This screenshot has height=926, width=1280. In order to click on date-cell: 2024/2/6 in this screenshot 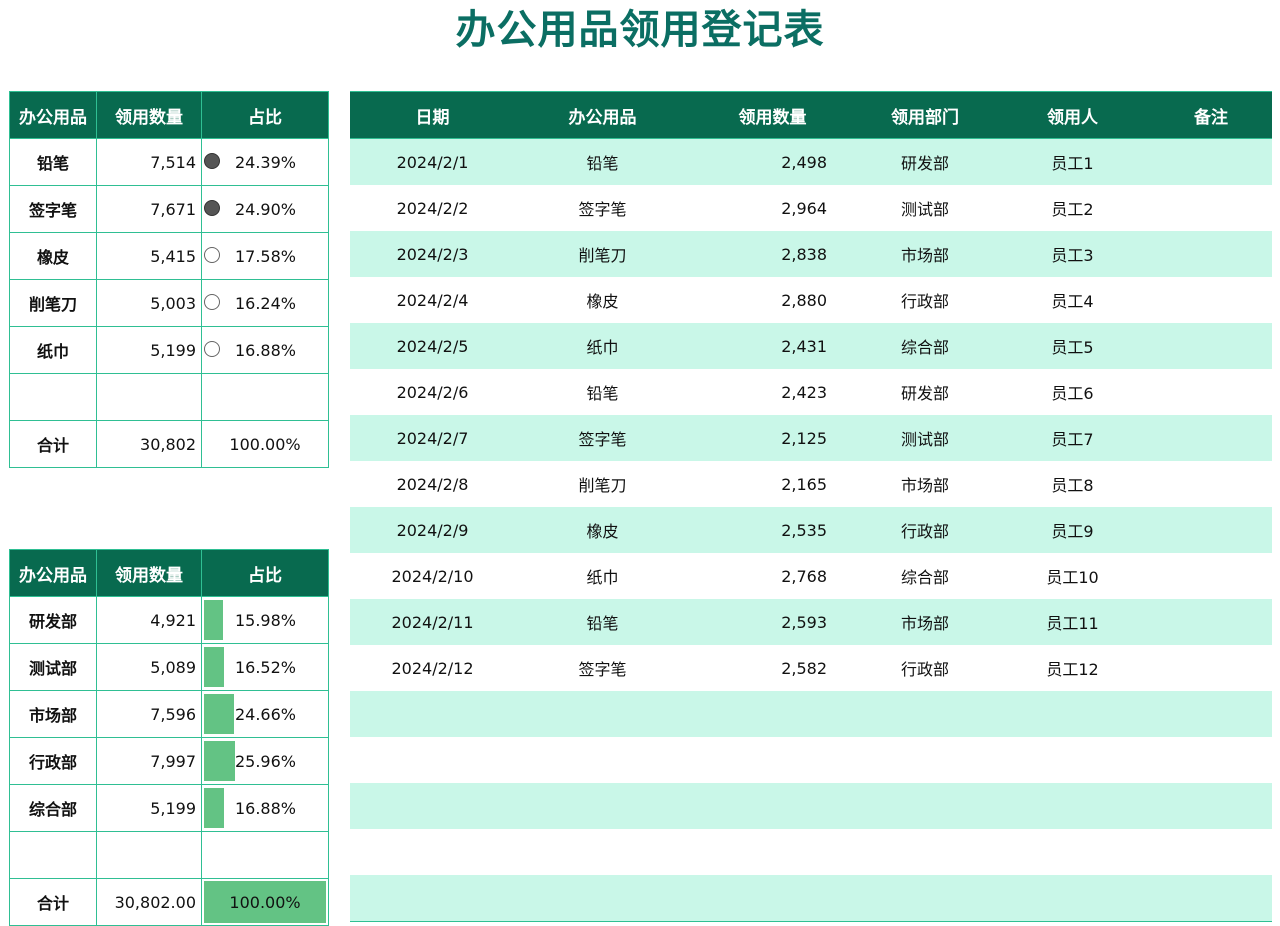, I will do `click(432, 392)`.